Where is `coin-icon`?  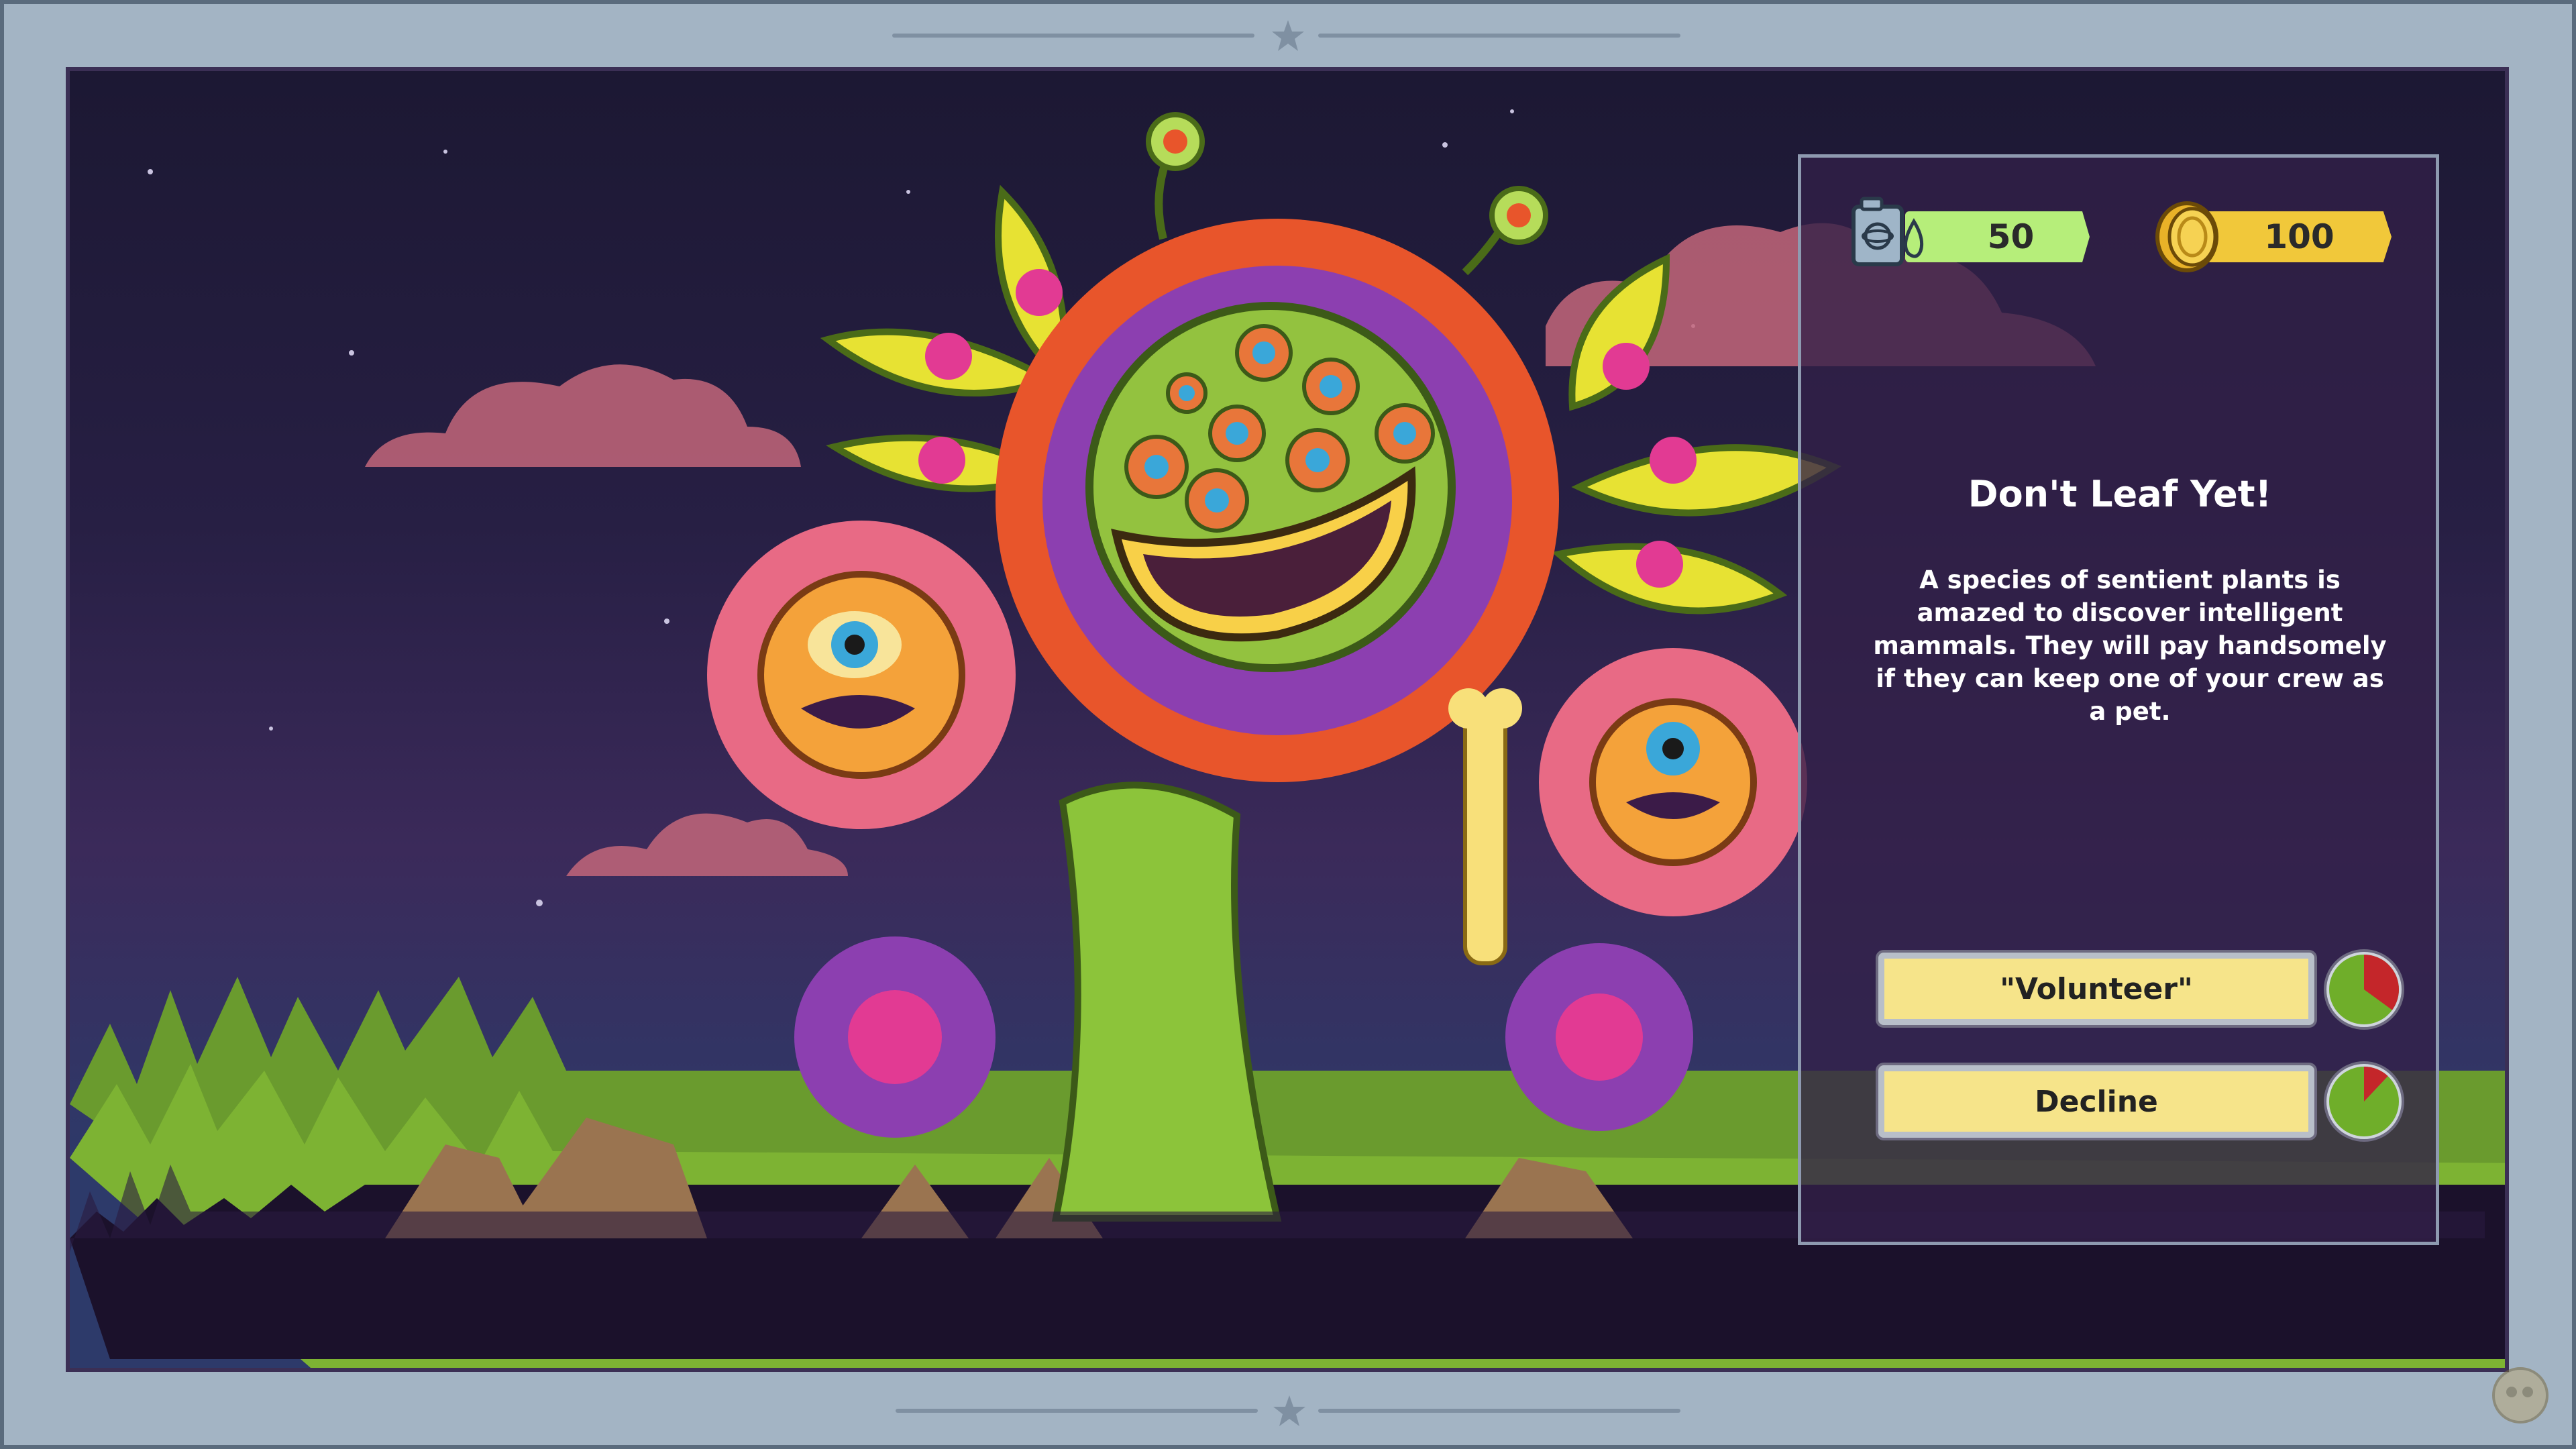 coin-icon is located at coordinates (2186, 236).